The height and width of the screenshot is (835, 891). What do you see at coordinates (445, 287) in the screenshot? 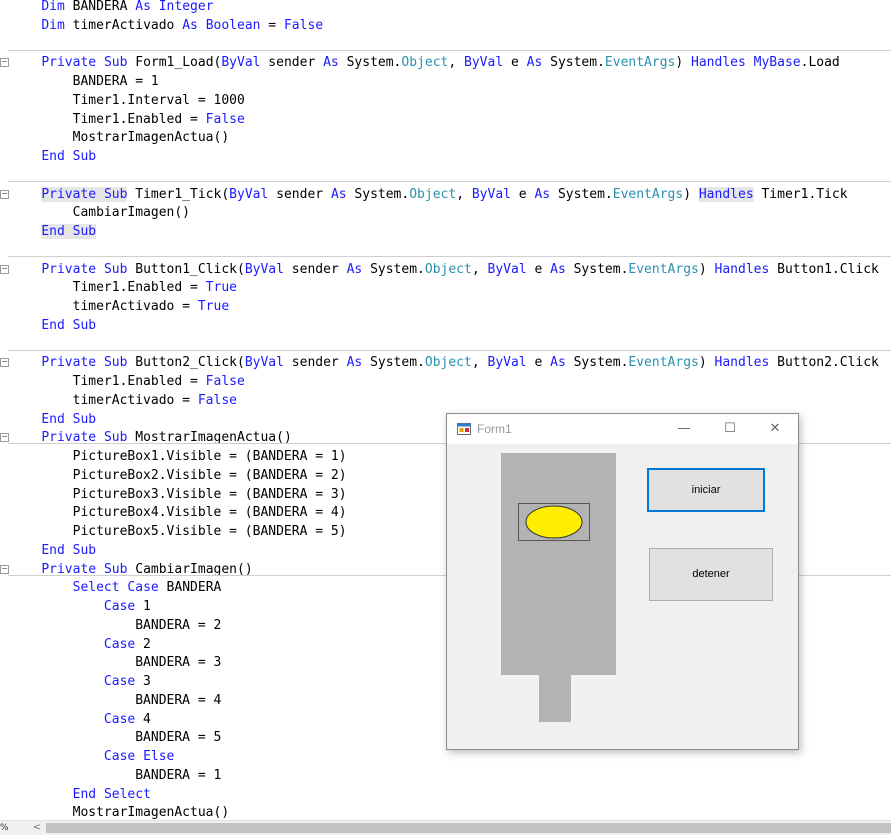
I see `code-line: Timer1.Enabled = True` at bounding box center [445, 287].